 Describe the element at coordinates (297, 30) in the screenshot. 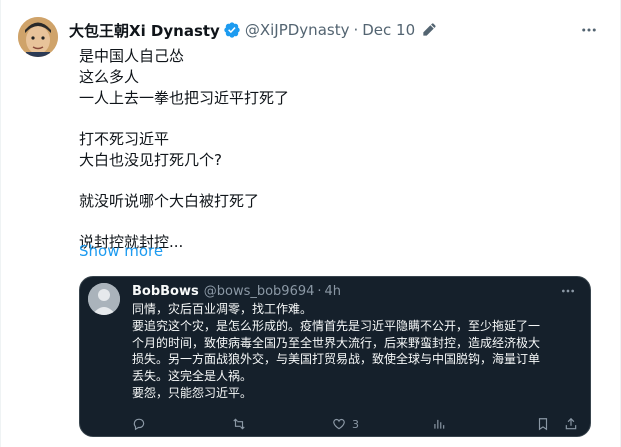

I see `author-handle: @XiJPDynasty` at that location.